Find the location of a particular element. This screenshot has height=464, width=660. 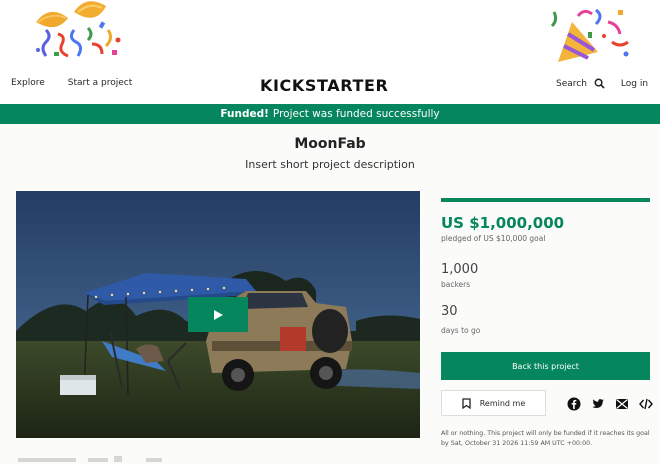

backers-count: 1,000 is located at coordinates (460, 269).